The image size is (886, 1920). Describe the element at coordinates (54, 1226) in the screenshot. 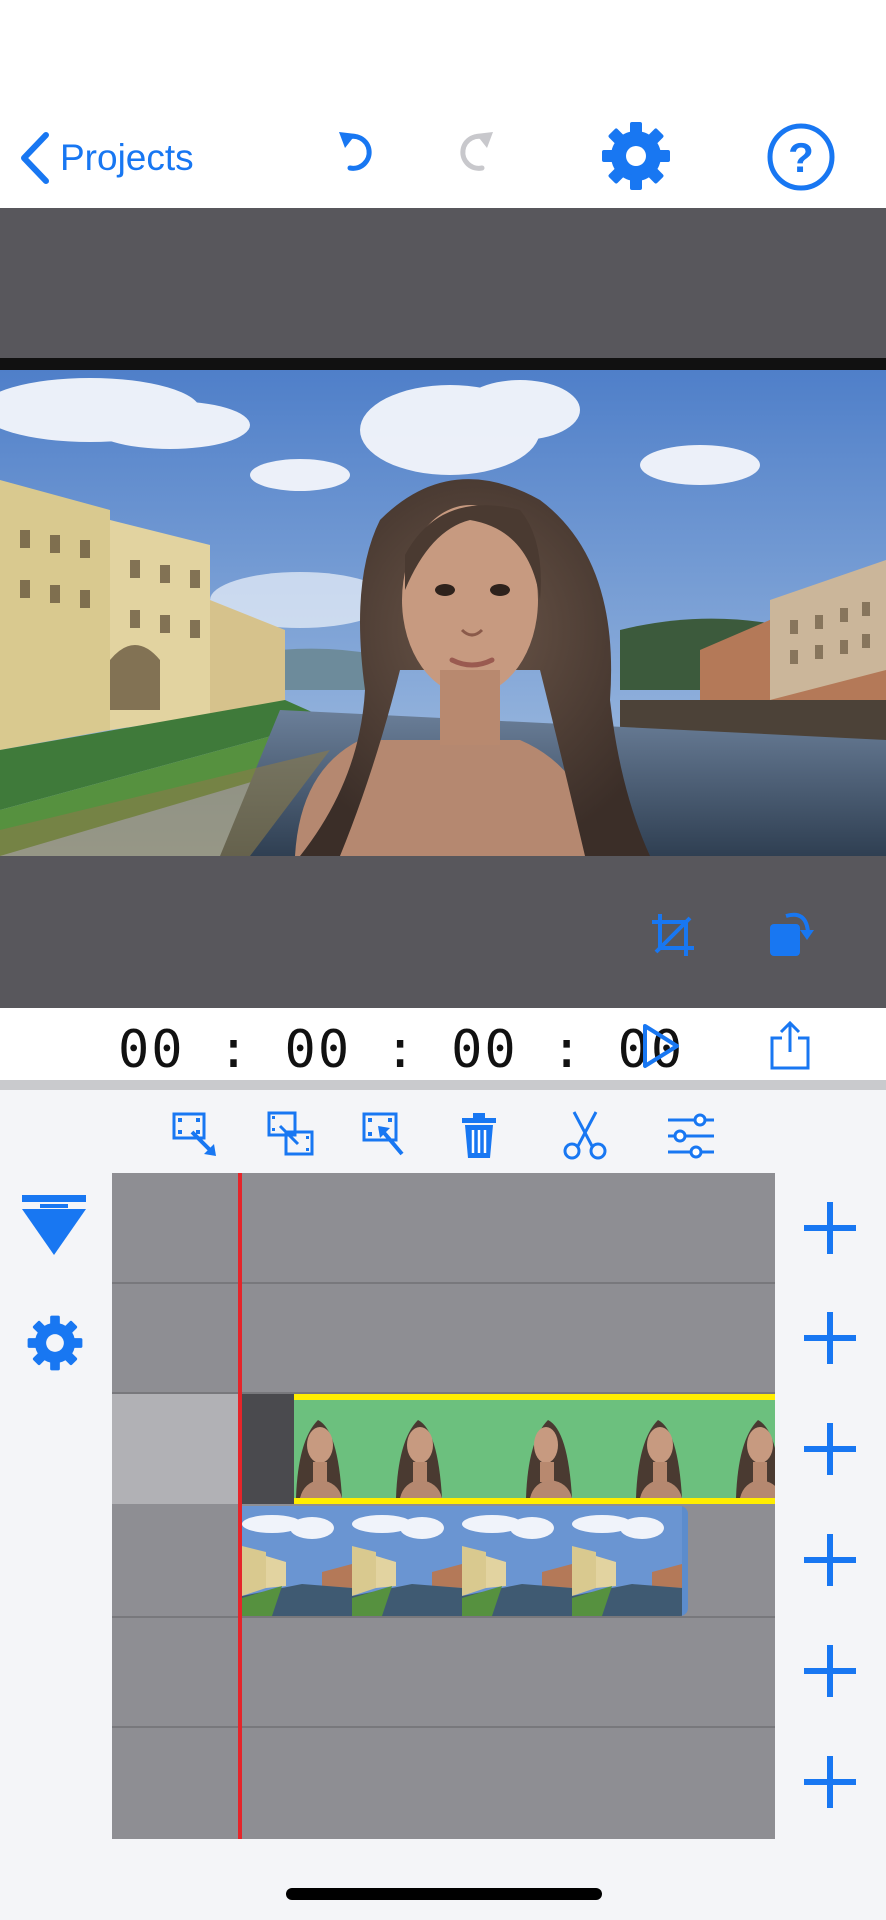

I see `collapse-icon` at that location.